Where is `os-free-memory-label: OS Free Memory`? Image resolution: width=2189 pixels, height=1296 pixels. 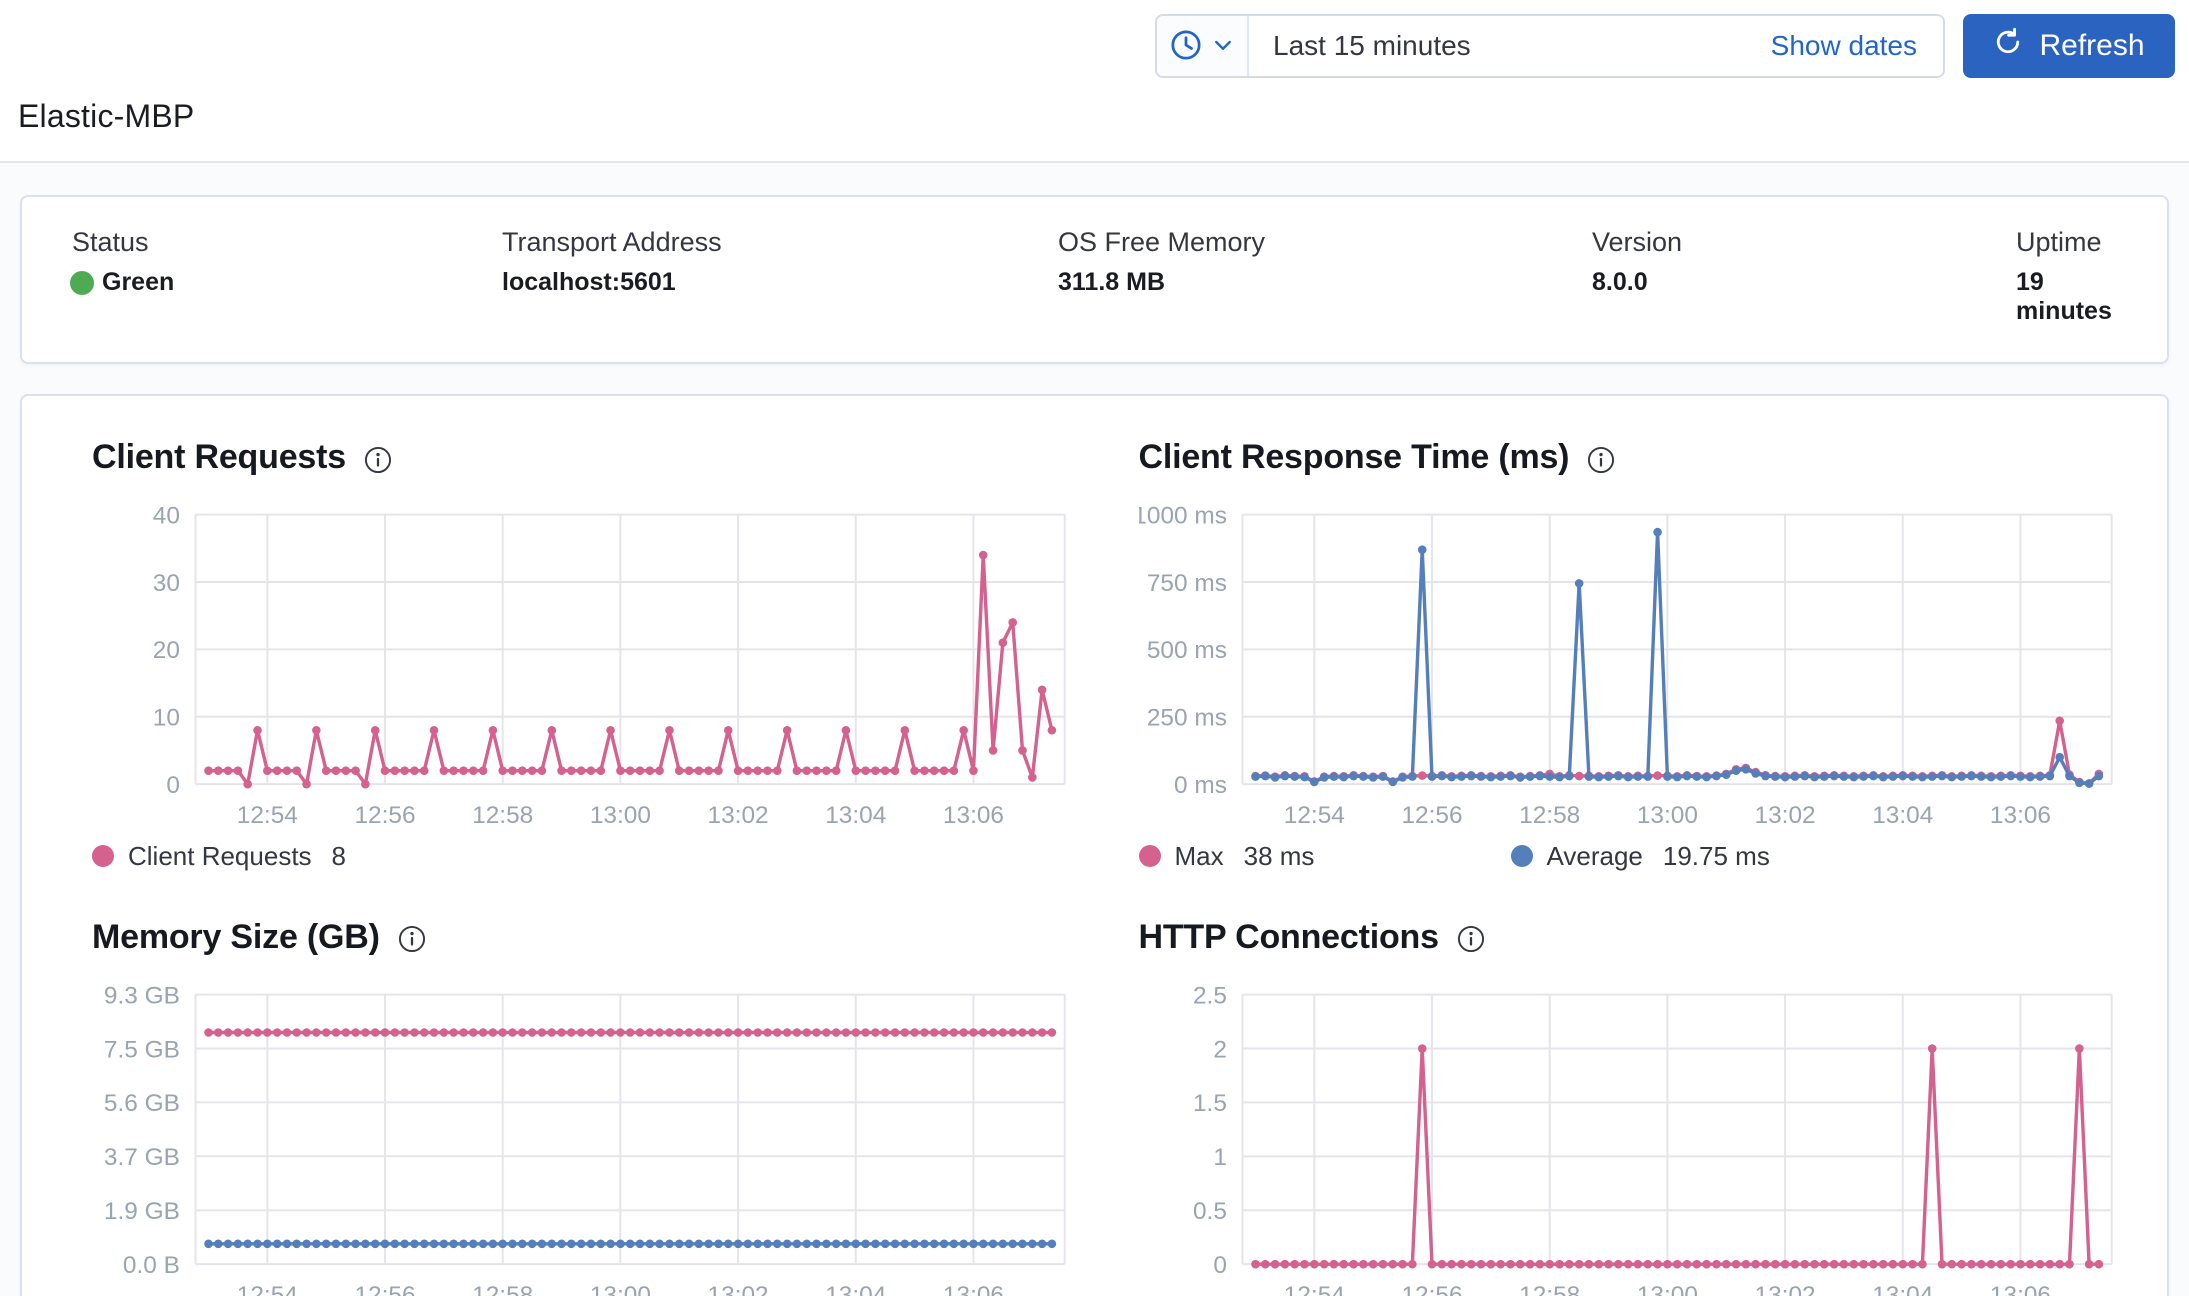 os-free-memory-label: OS Free Memory is located at coordinates (1162, 242).